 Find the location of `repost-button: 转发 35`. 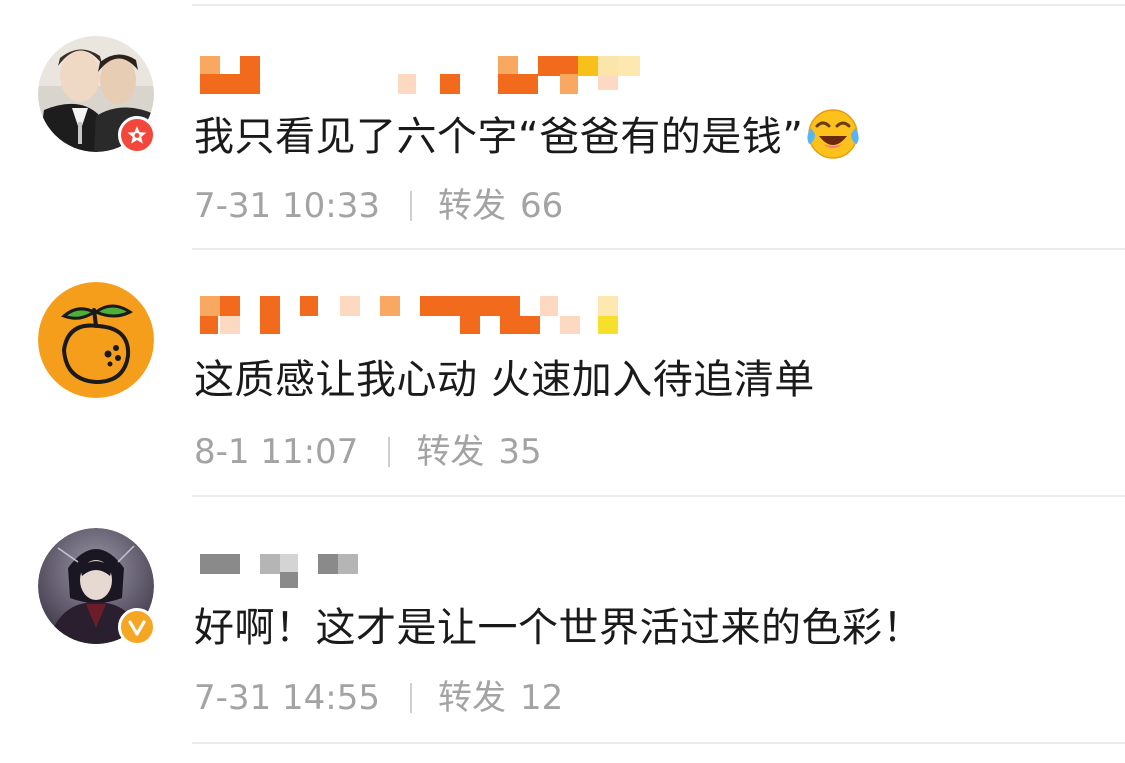

repost-button: 转发 35 is located at coordinates (478, 452).